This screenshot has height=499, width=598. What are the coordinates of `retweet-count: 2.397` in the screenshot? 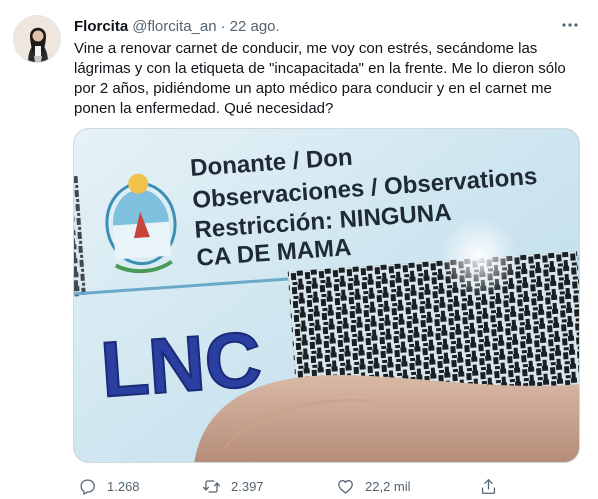 It's located at (247, 486).